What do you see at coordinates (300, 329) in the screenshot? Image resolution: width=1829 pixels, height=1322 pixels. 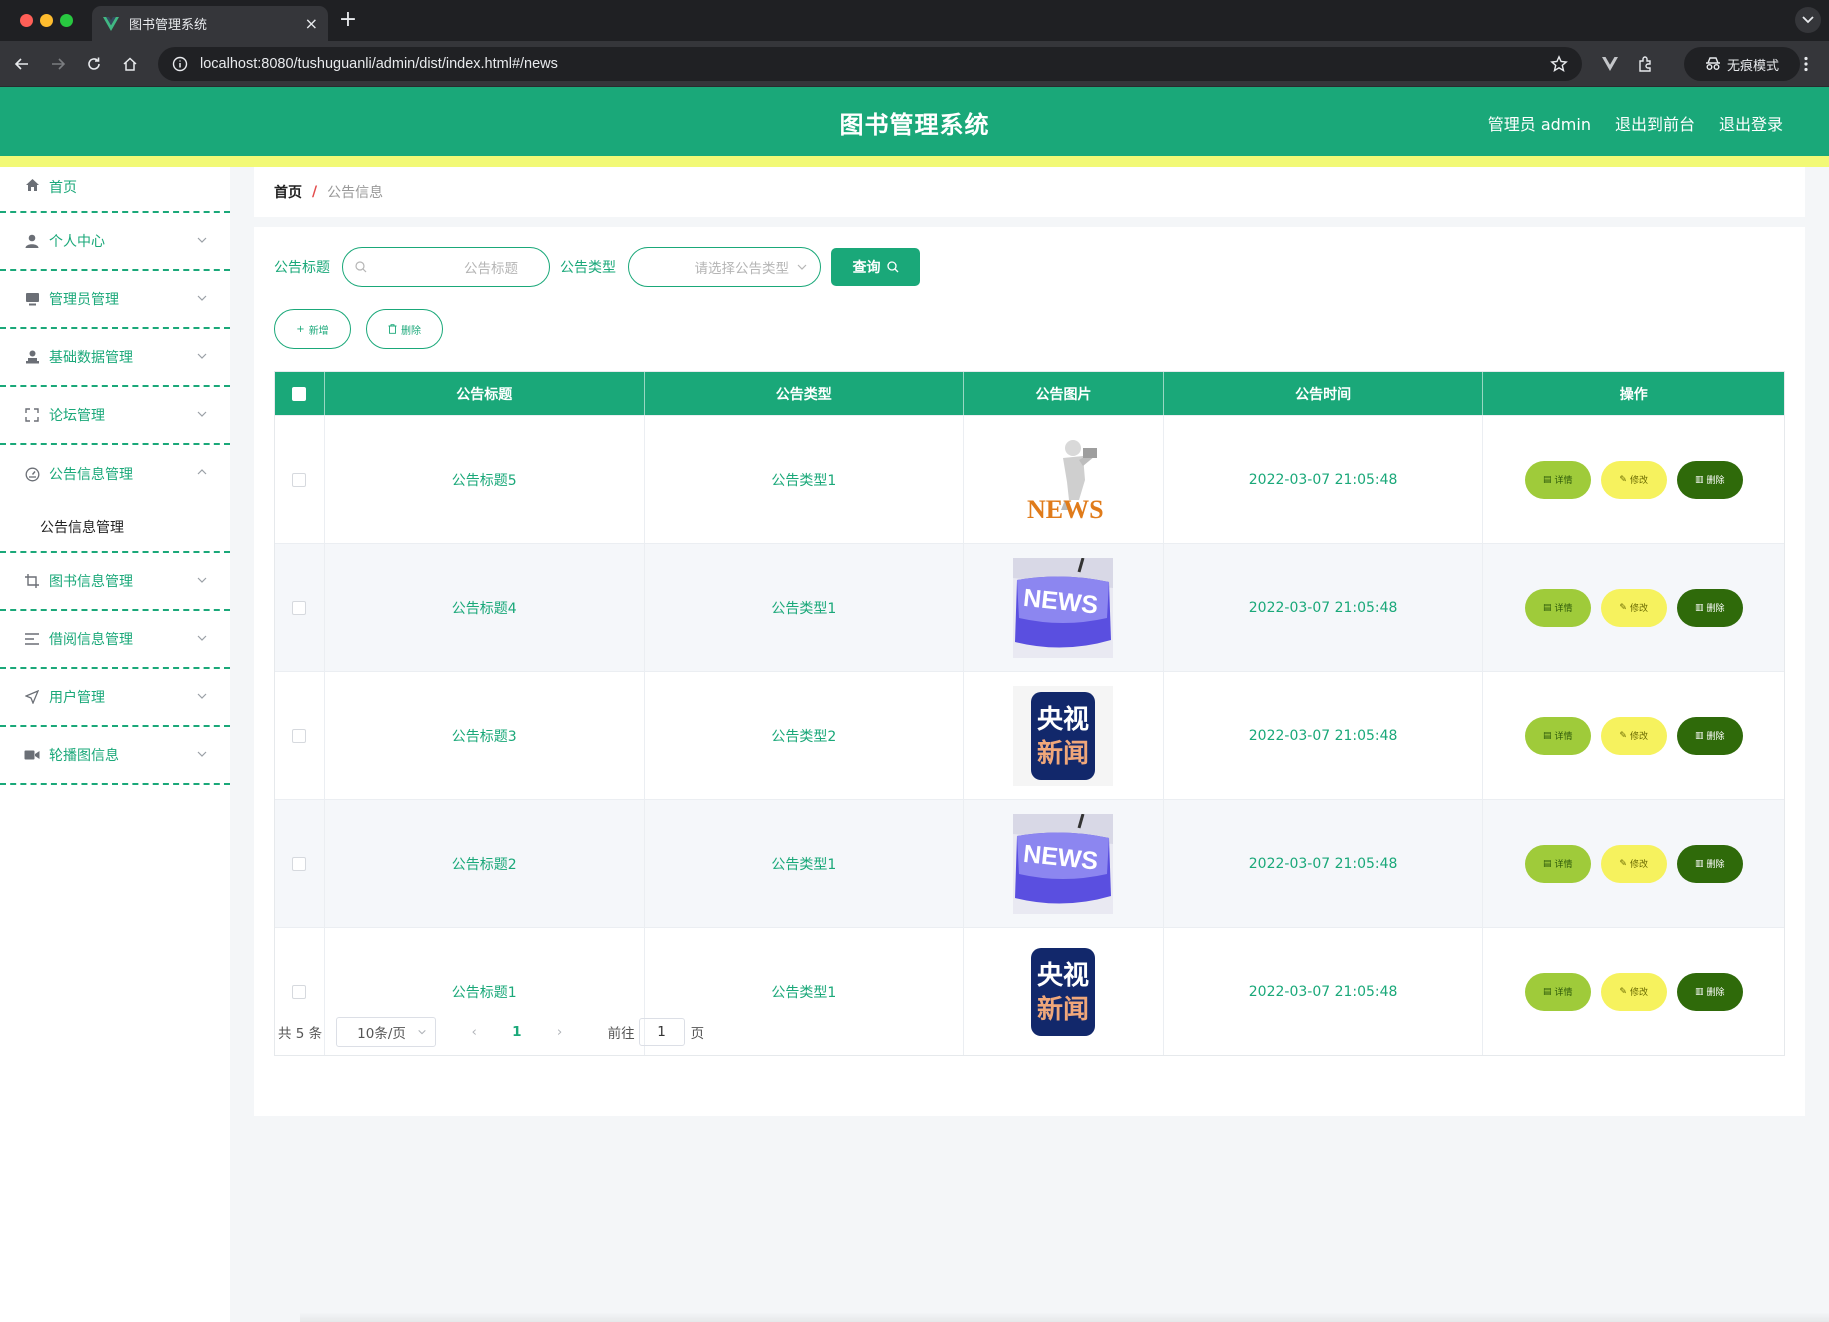 I see `plus-icon: +` at bounding box center [300, 329].